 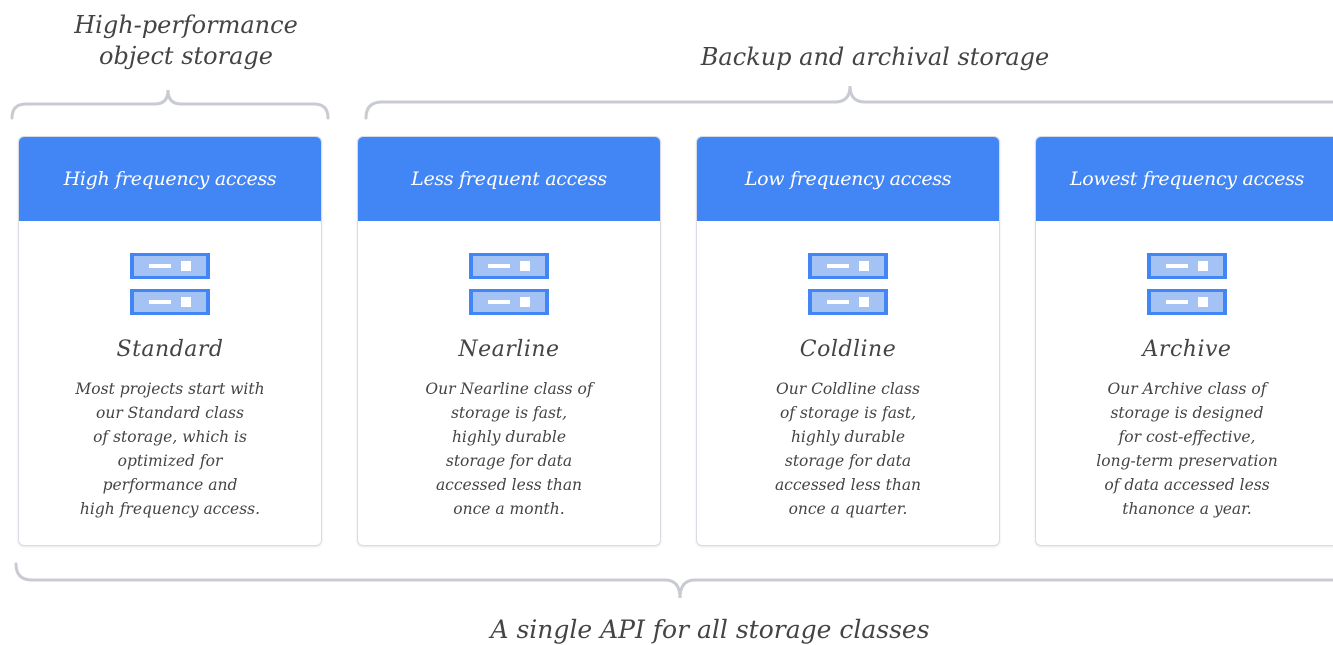 I want to click on card-header: Lowest frequency access, so click(x=1184, y=179).